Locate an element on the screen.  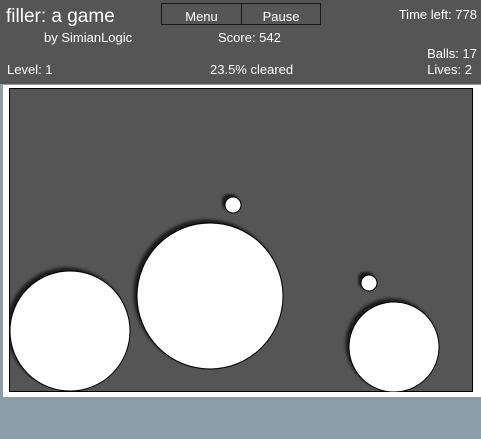
game-title: filler: a game is located at coordinates (60, 16).